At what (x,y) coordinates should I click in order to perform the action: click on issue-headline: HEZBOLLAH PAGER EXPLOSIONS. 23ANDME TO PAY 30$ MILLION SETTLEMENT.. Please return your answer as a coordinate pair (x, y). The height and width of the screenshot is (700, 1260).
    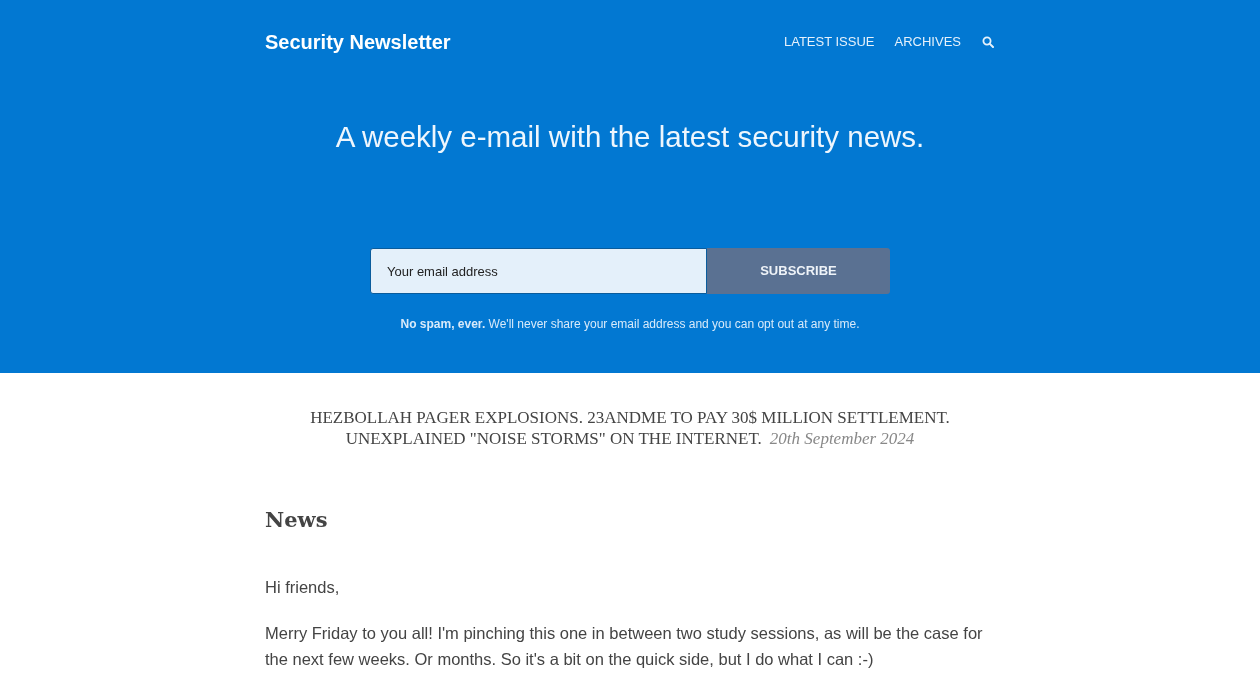
    Looking at the image, I should click on (630, 417).